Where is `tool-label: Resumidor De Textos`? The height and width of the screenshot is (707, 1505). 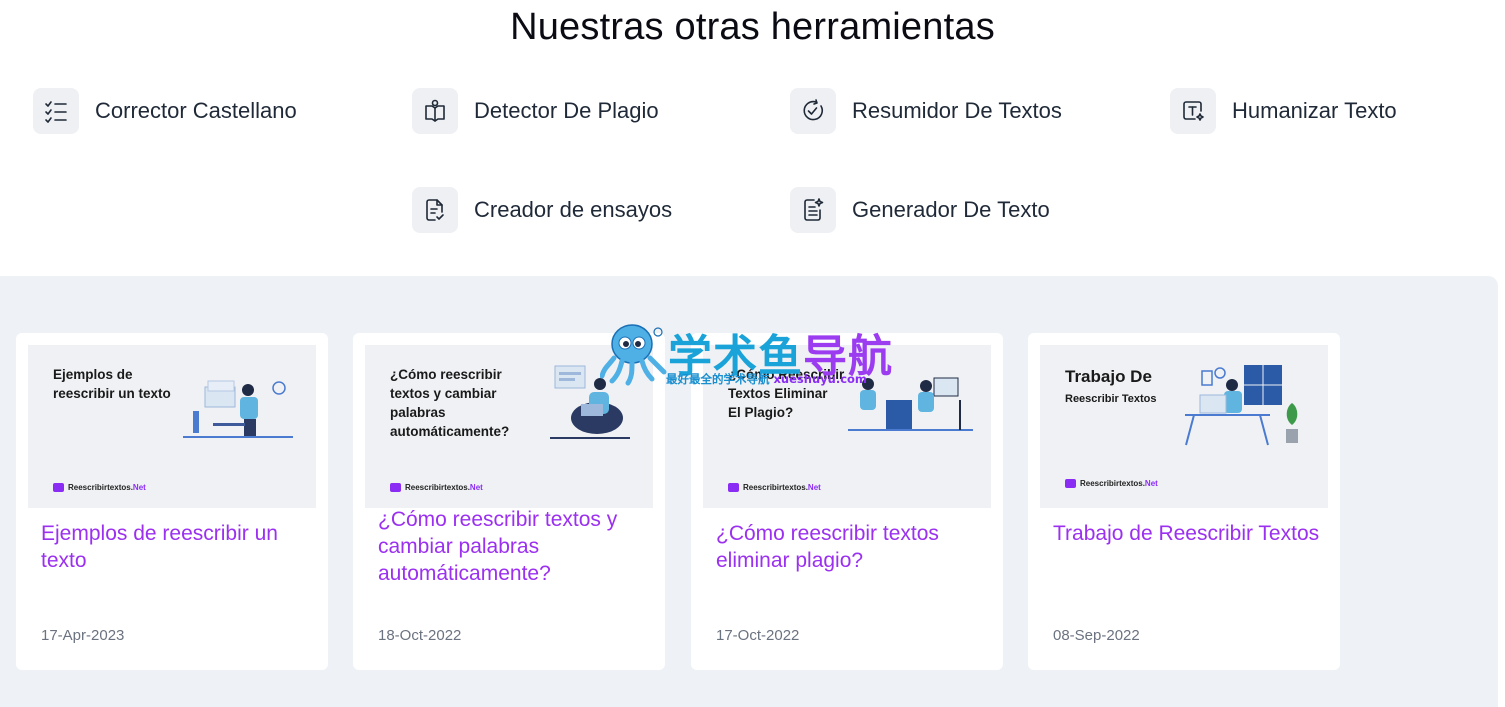 tool-label: Resumidor De Textos is located at coordinates (957, 110).